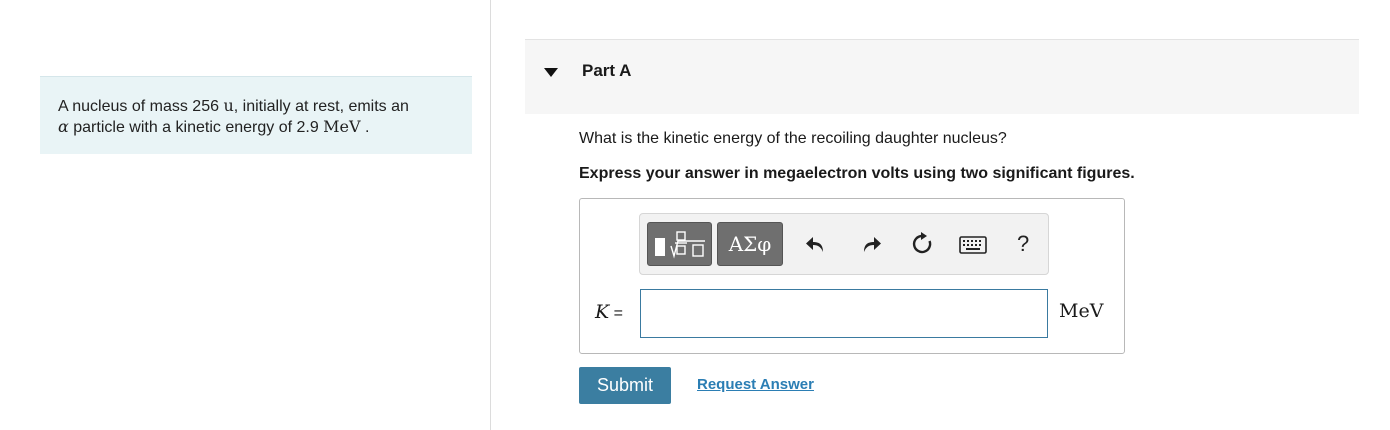 This screenshot has height=430, width=1390. What do you see at coordinates (755, 384) in the screenshot?
I see `request-answer-link: Request Answer` at bounding box center [755, 384].